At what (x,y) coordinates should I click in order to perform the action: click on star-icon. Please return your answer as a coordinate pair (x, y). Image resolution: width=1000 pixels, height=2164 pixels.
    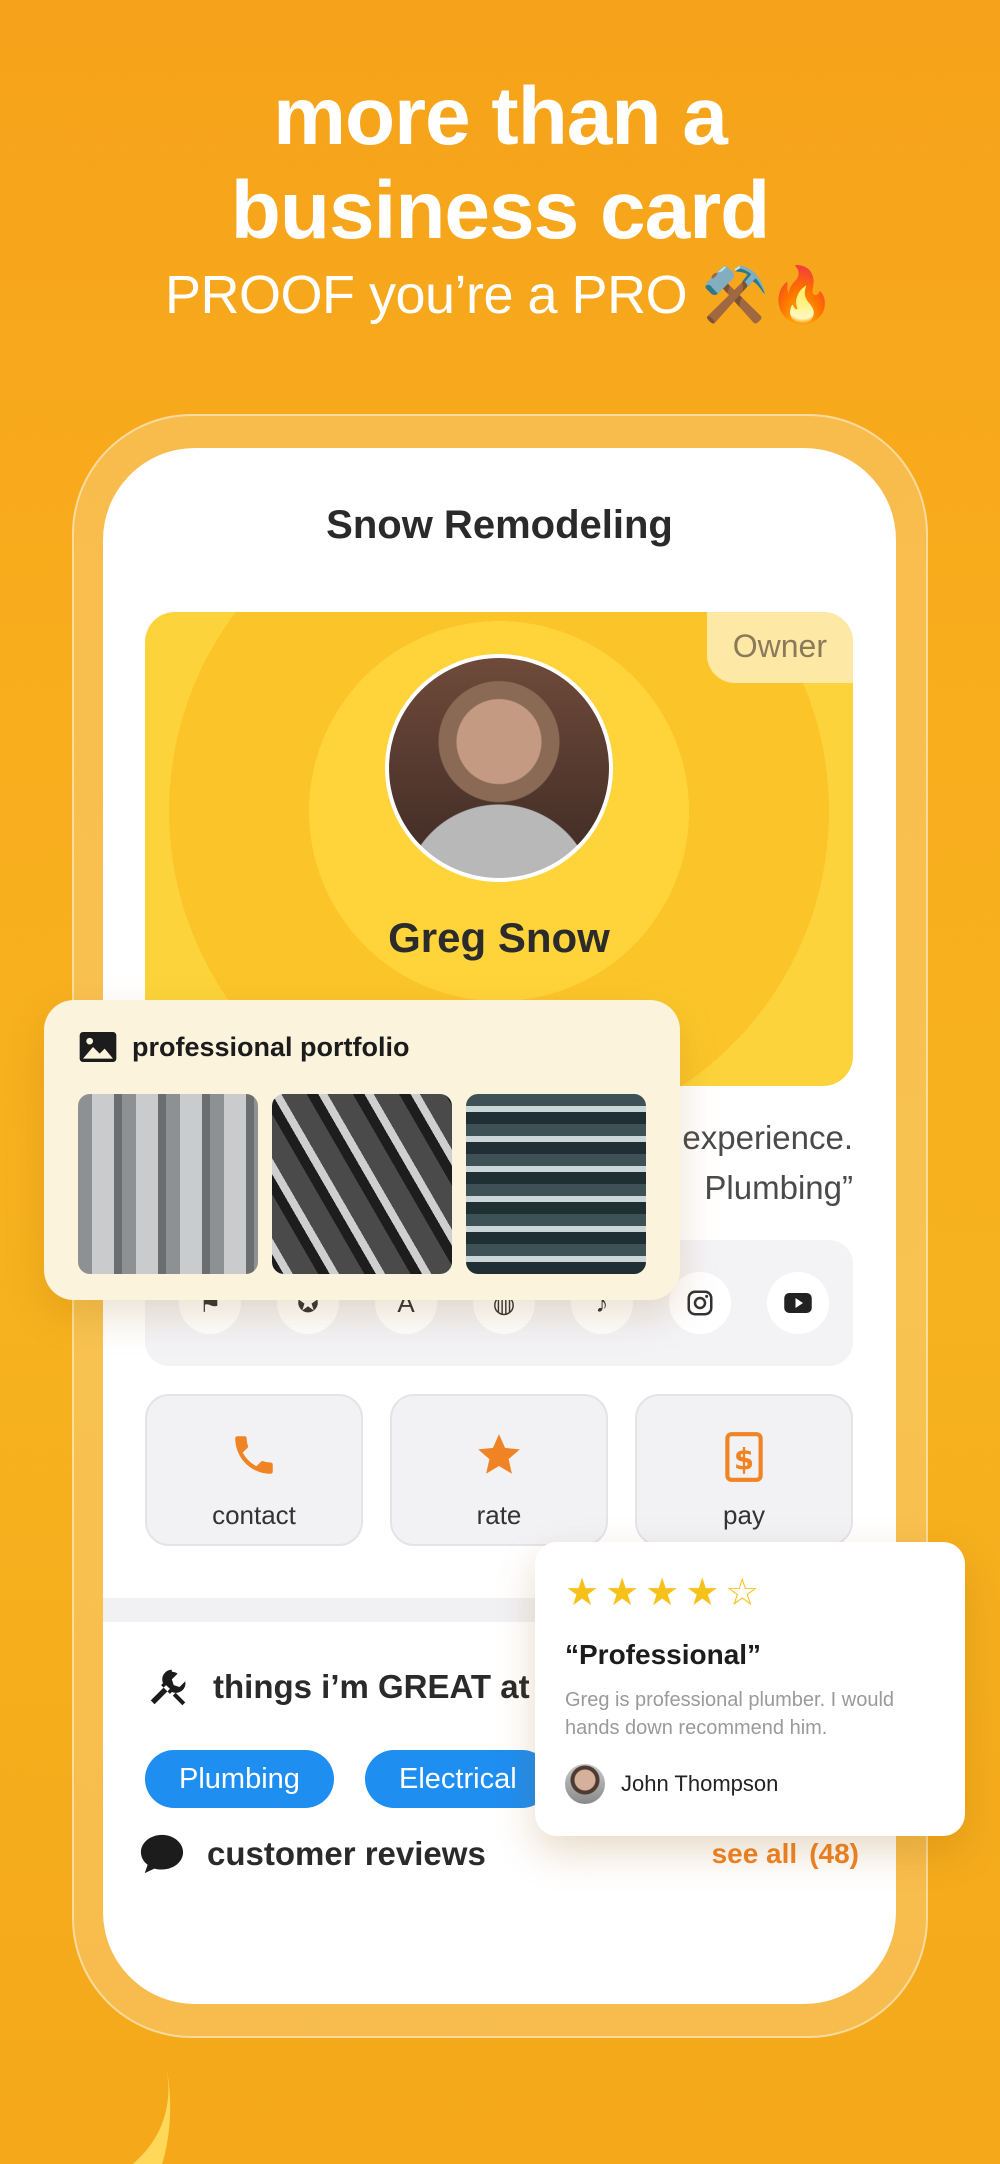
    Looking at the image, I should click on (499, 1461).